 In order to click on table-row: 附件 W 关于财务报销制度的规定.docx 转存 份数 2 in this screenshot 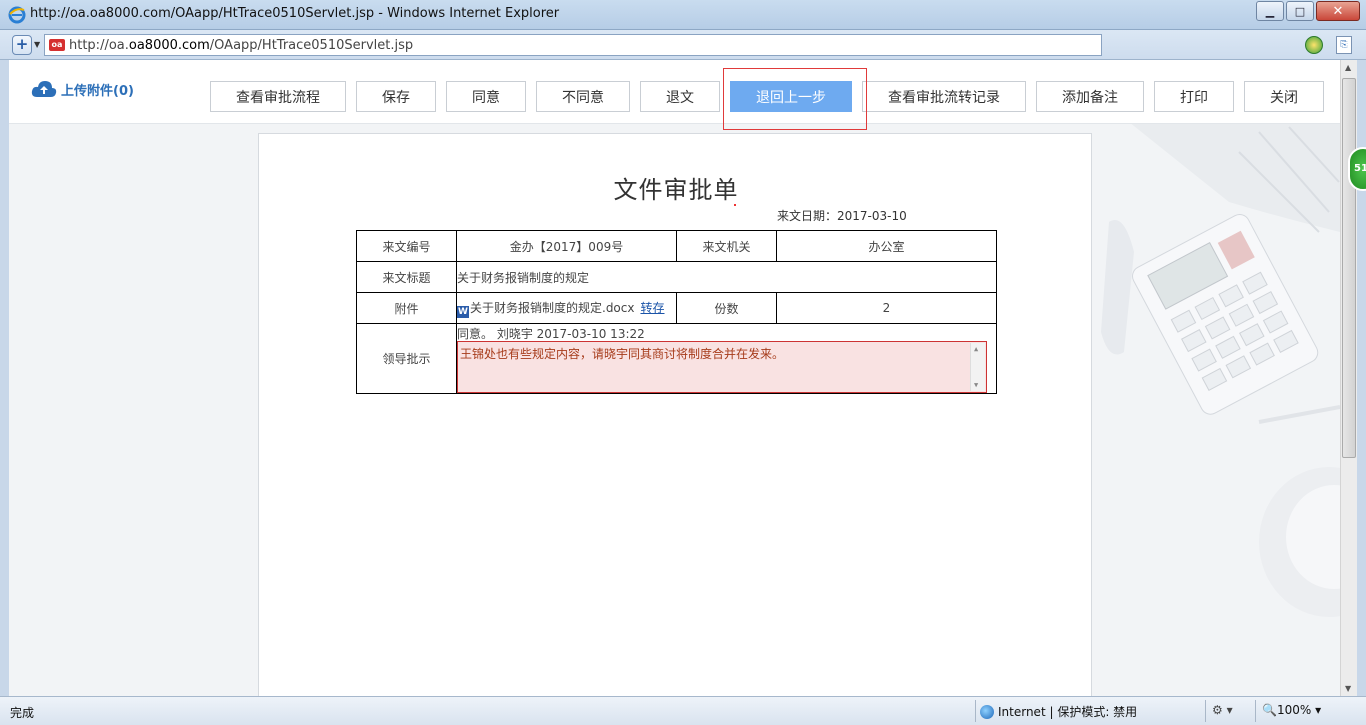, I will do `click(676, 308)`.